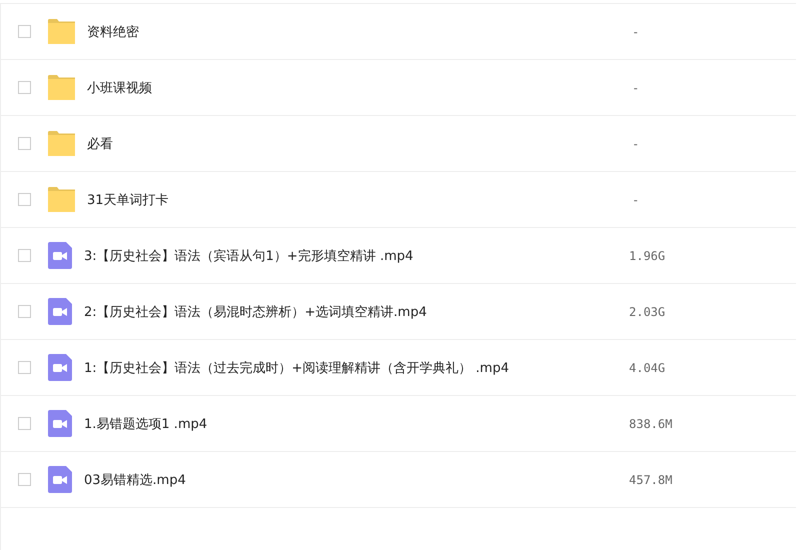 The width and height of the screenshot is (798, 550). What do you see at coordinates (647, 367) in the screenshot?
I see `file-size: 4.04G` at bounding box center [647, 367].